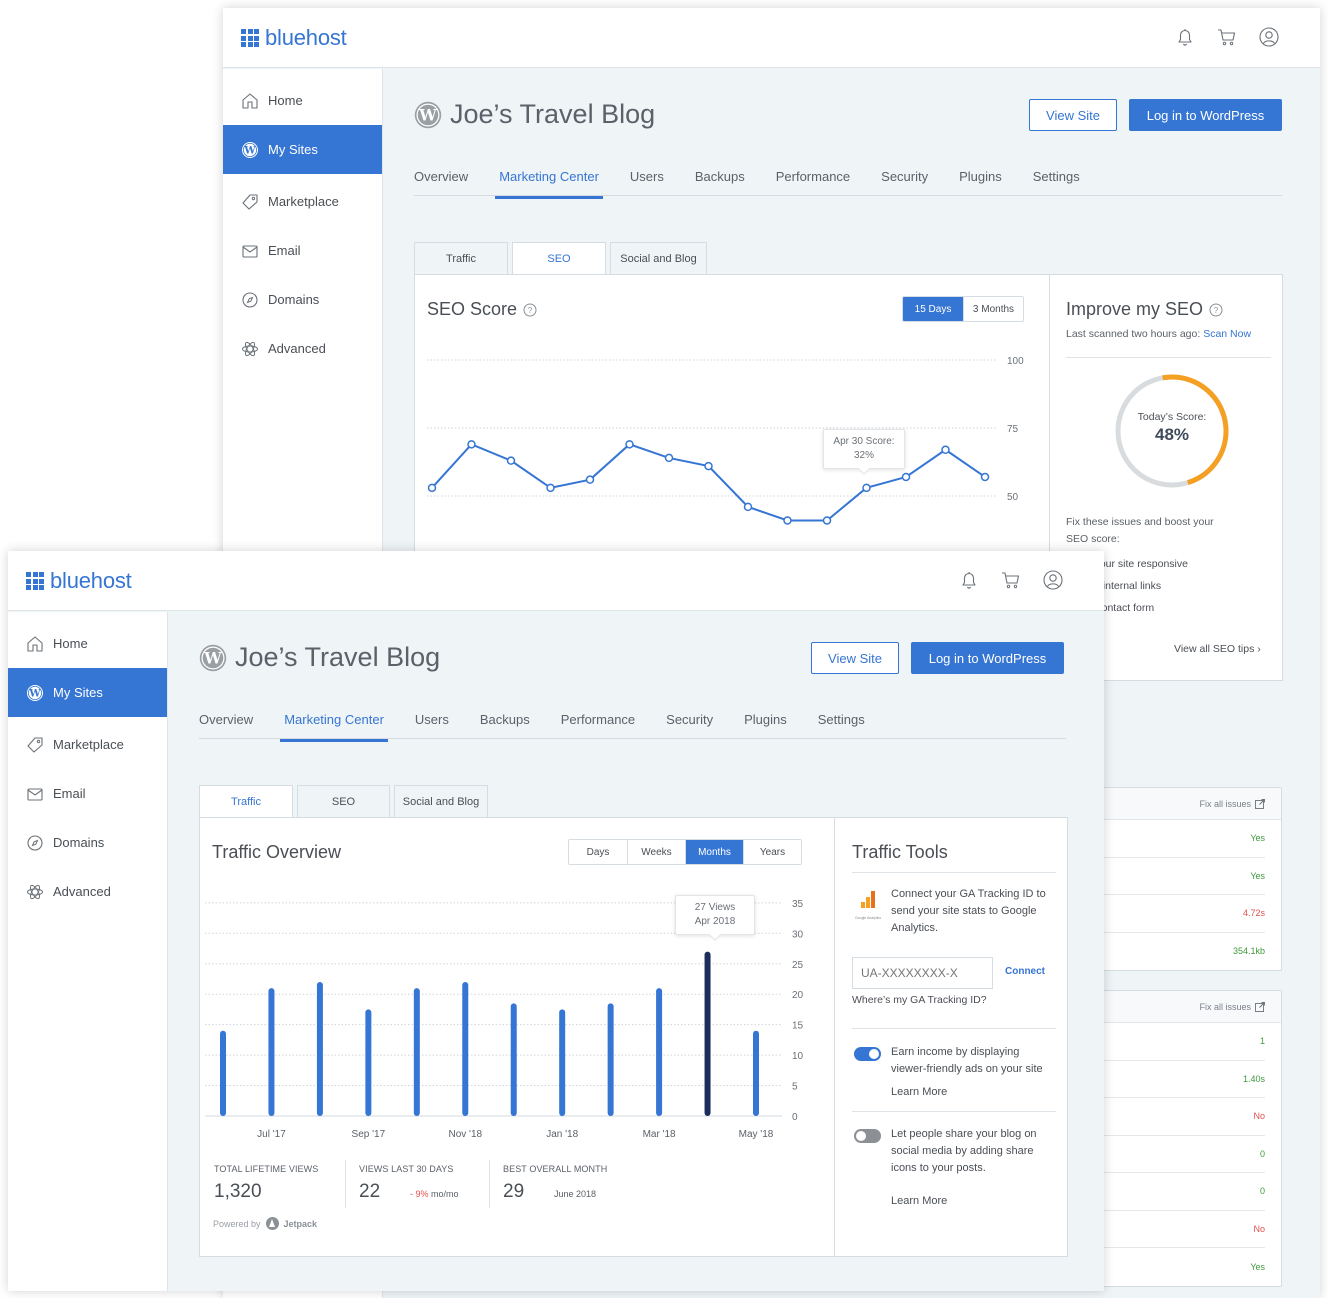 The height and width of the screenshot is (1298, 1328). Describe the element at coordinates (277, 852) in the screenshot. I see `traffic-overview-title: Traffic Overview` at that location.